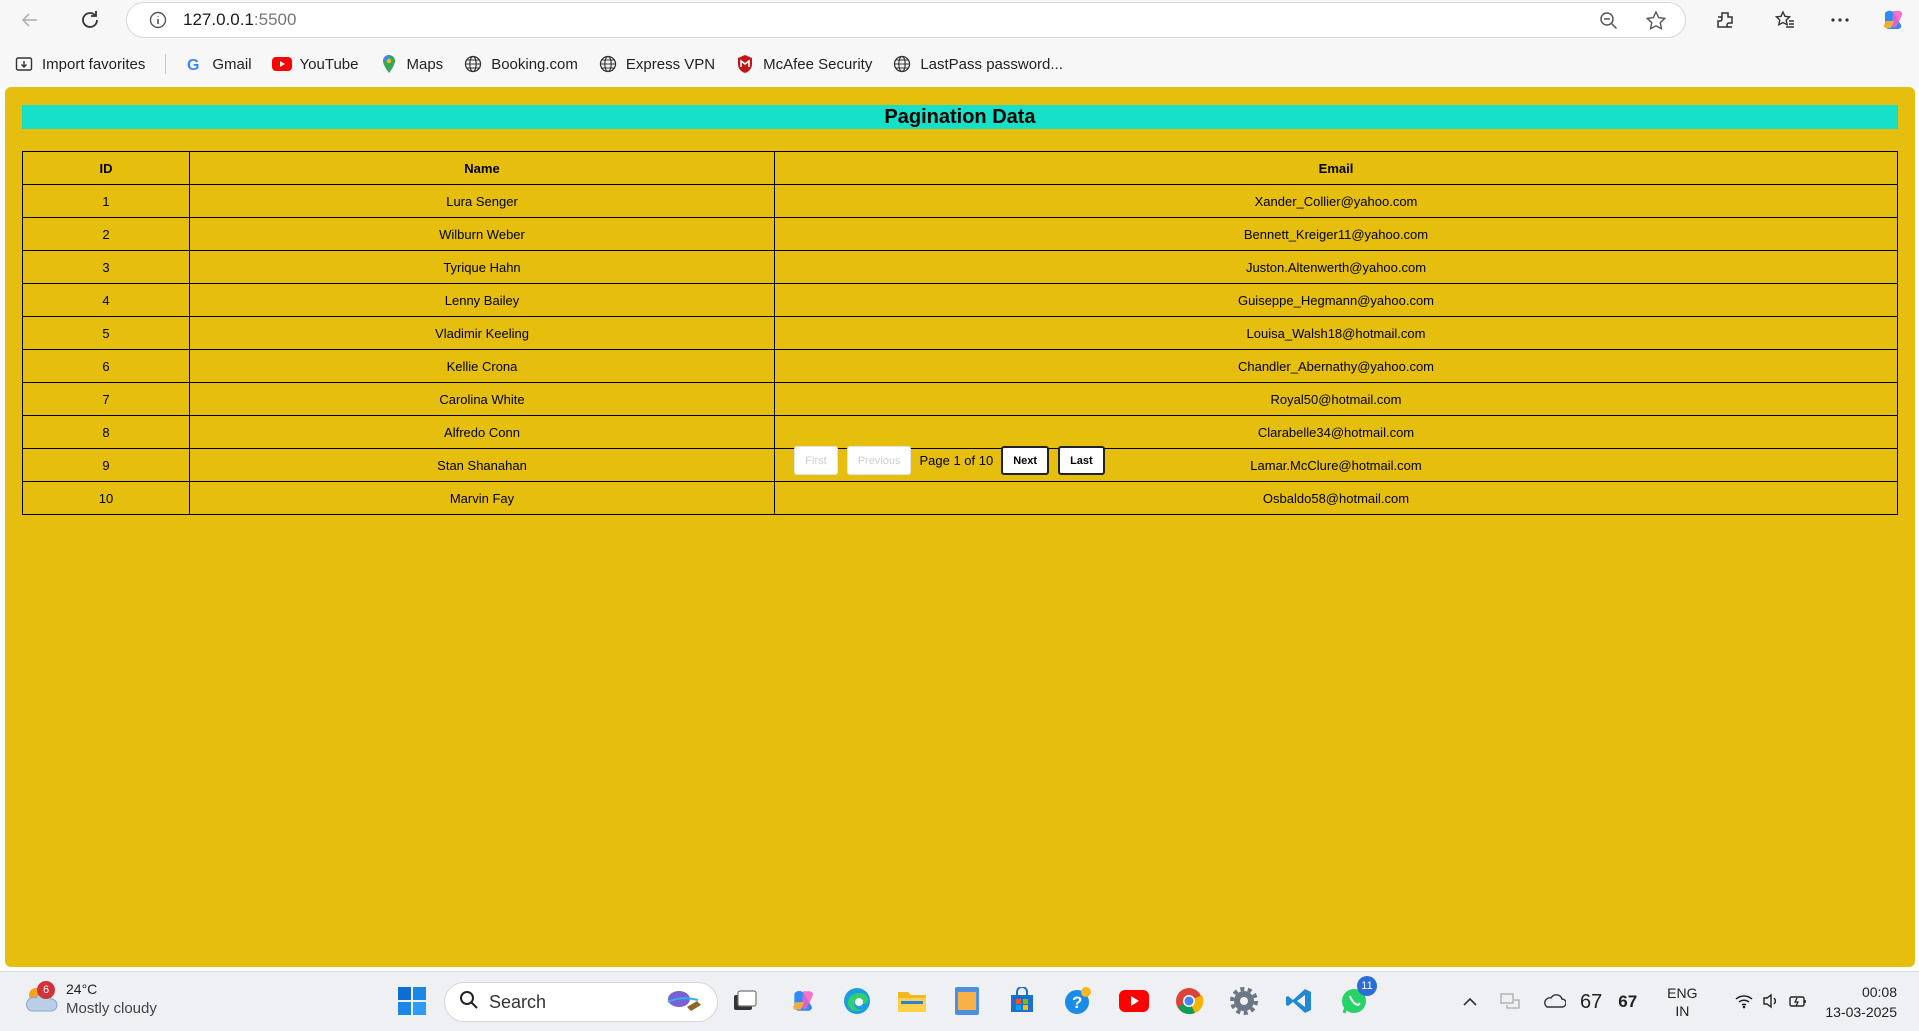  Describe the element at coordinates (106, 267) in the screenshot. I see `cell-id: 3` at that location.